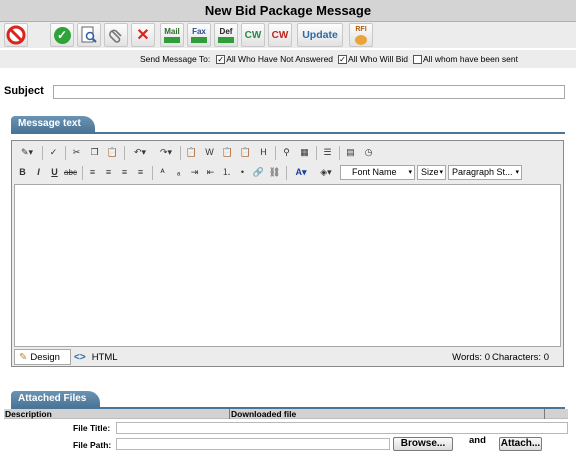  What do you see at coordinates (304, 152) in the screenshot?
I see `select-all-icon: ▦` at bounding box center [304, 152].